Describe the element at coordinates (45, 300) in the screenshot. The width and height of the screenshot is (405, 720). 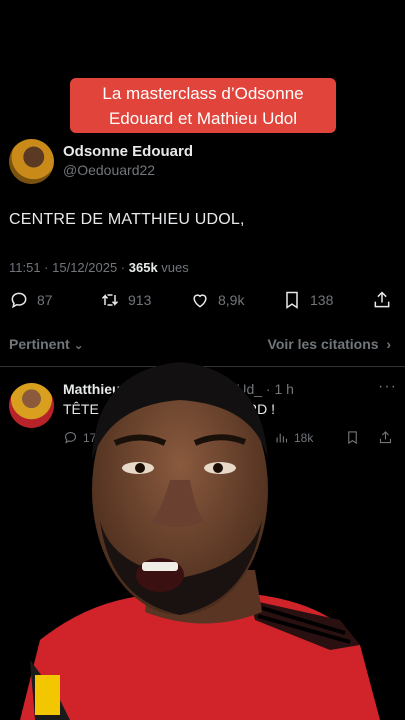
I see `reply-count: 87` at that location.